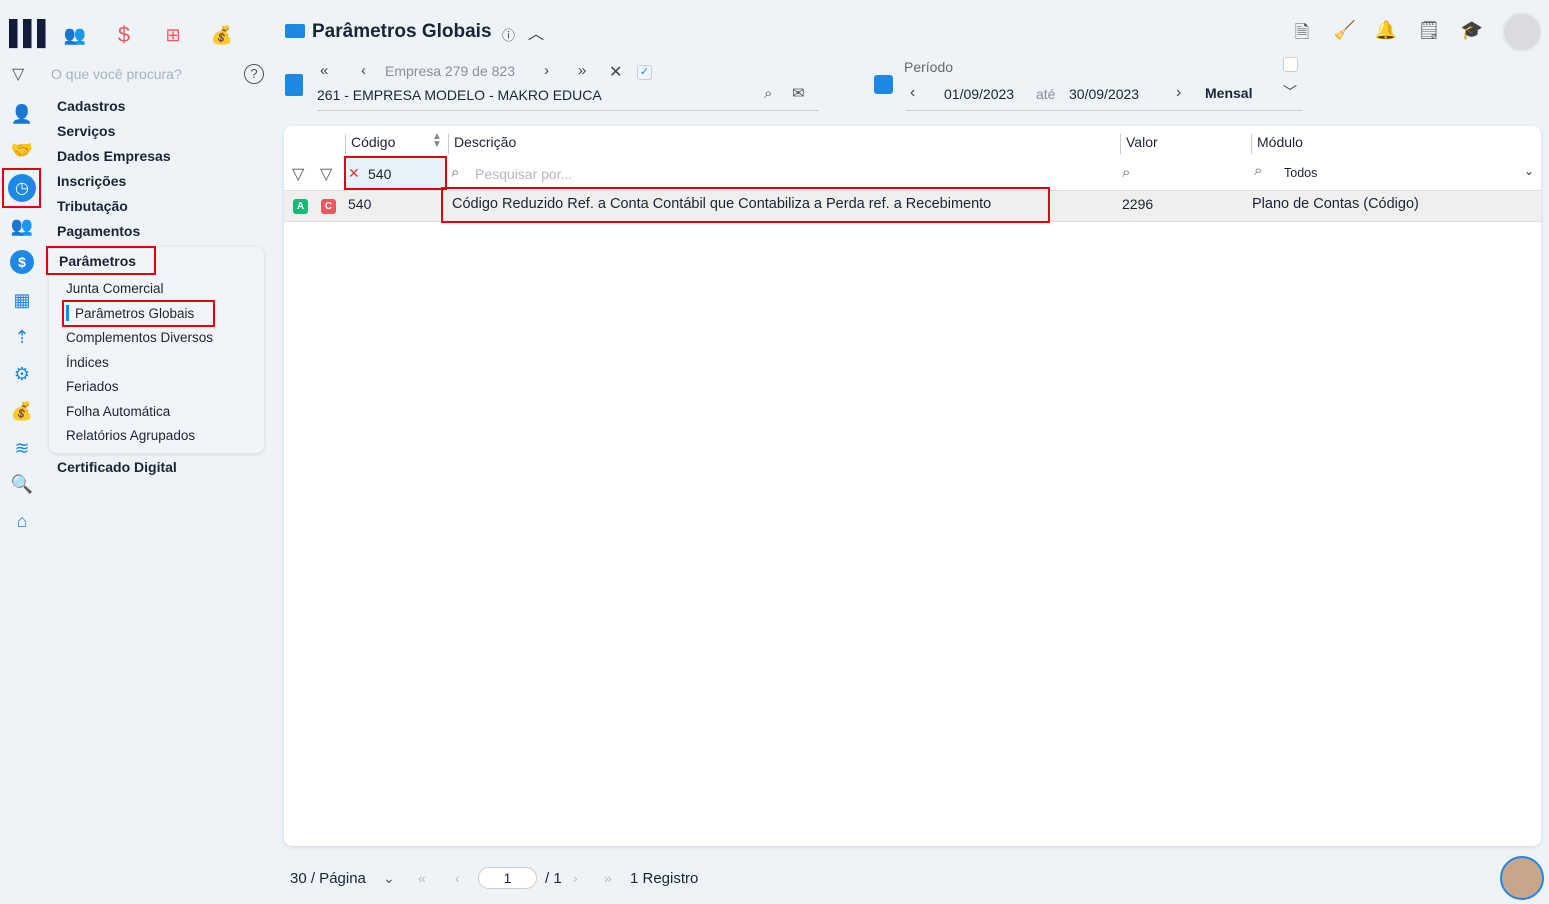 The width and height of the screenshot is (1549, 904). Describe the element at coordinates (1472, 32) in the screenshot. I see `graduation-cap-icon: 🎓` at that location.